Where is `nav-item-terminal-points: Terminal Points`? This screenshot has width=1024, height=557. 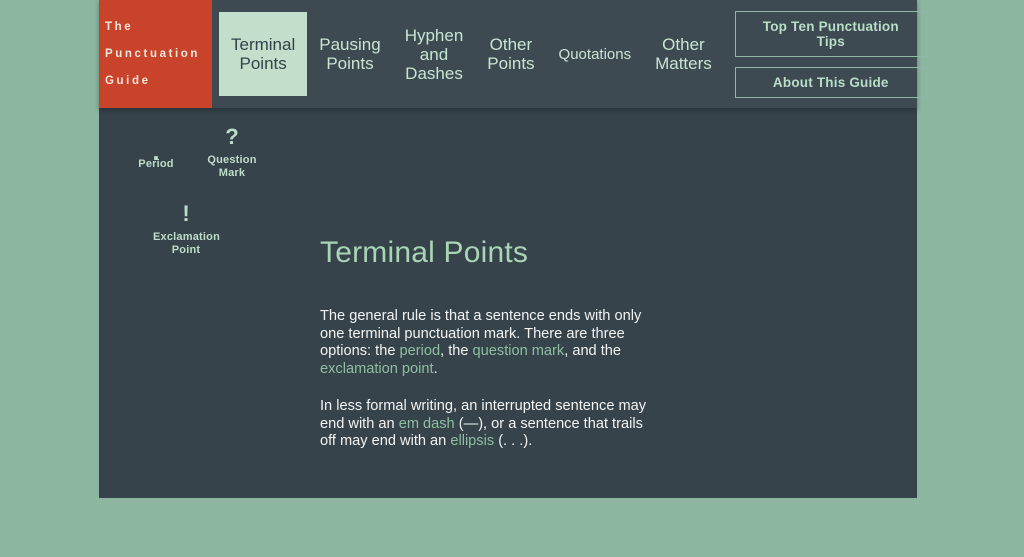 nav-item-terminal-points: Terminal Points is located at coordinates (263, 54).